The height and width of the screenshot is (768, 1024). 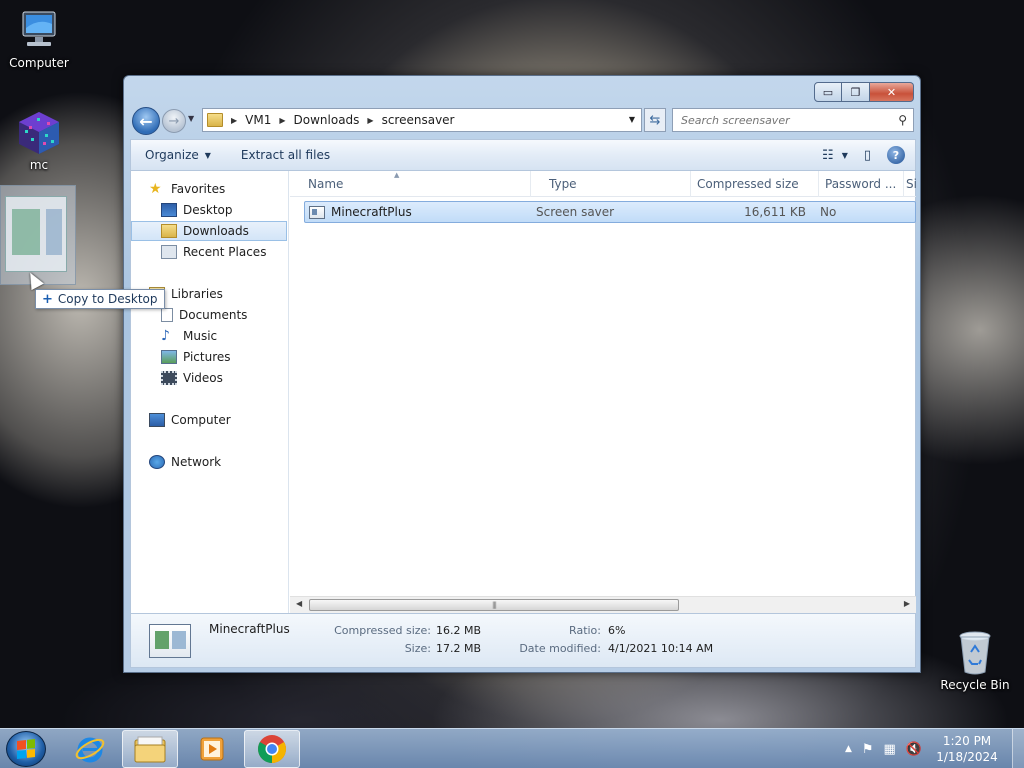 I want to click on breadcrumb: ▶ VM1 ▶ Downloads ▶ screensaver, so click(x=343, y=120).